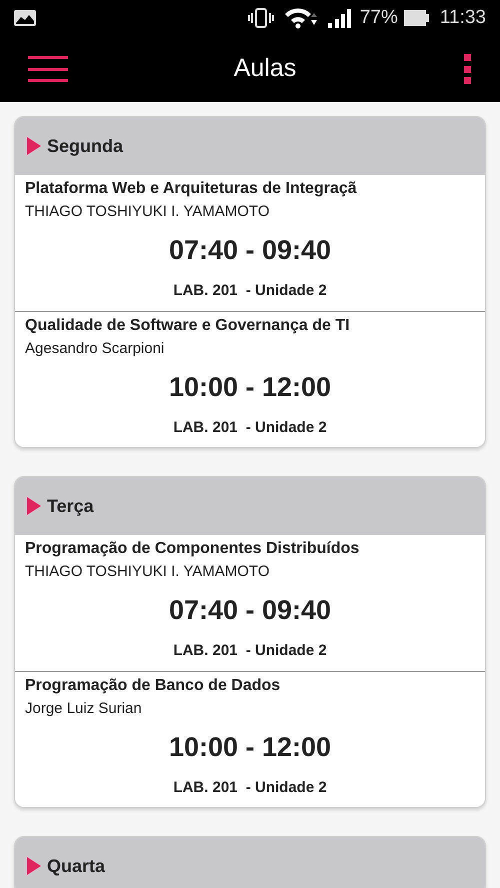 Image resolution: width=500 pixels, height=888 pixels. I want to click on class-title: Programação de Componentes Distribuídos, so click(192, 549).